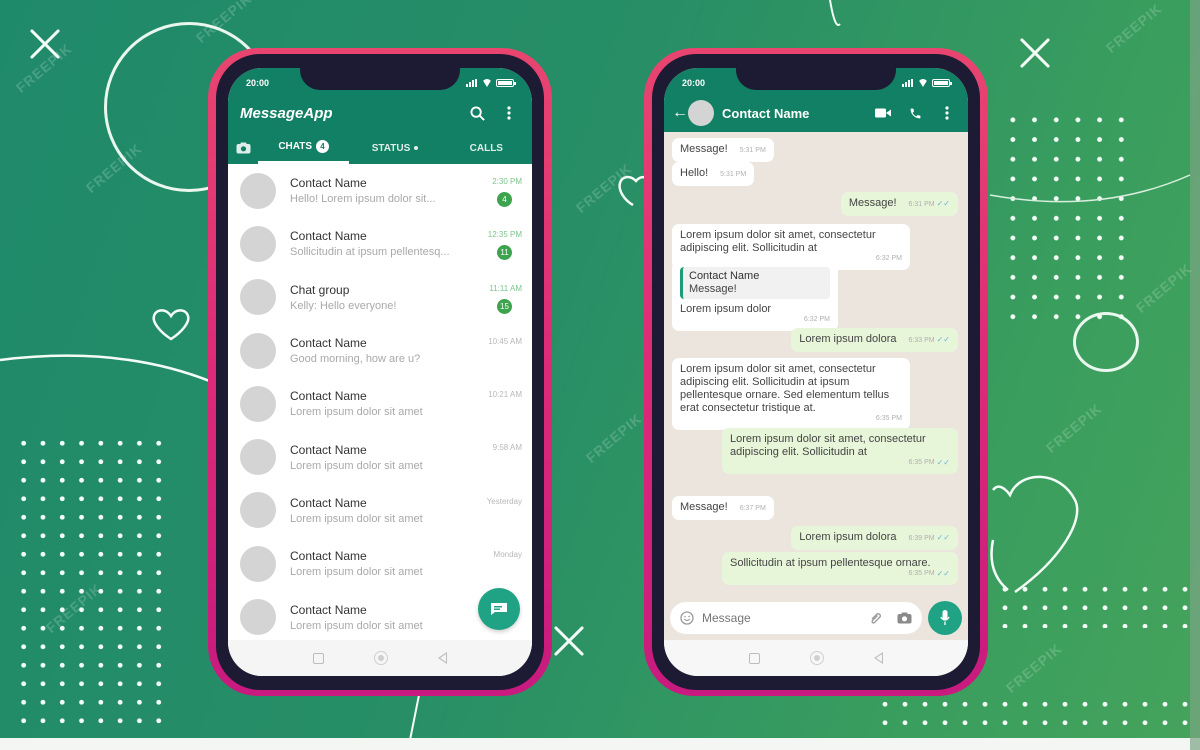 This screenshot has height=750, width=1200. I want to click on tab-chats: CHATS 4, so click(304, 148).